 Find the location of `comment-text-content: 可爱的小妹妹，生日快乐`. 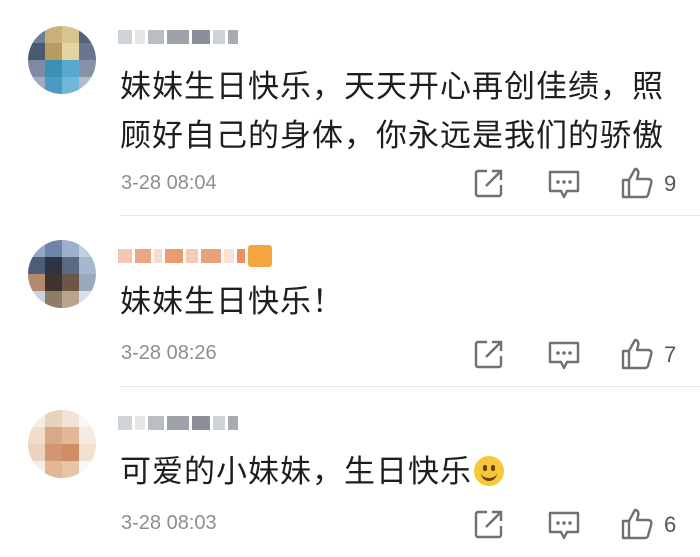

comment-text-content: 可爱的小妹妹，生日快乐 is located at coordinates (296, 472).